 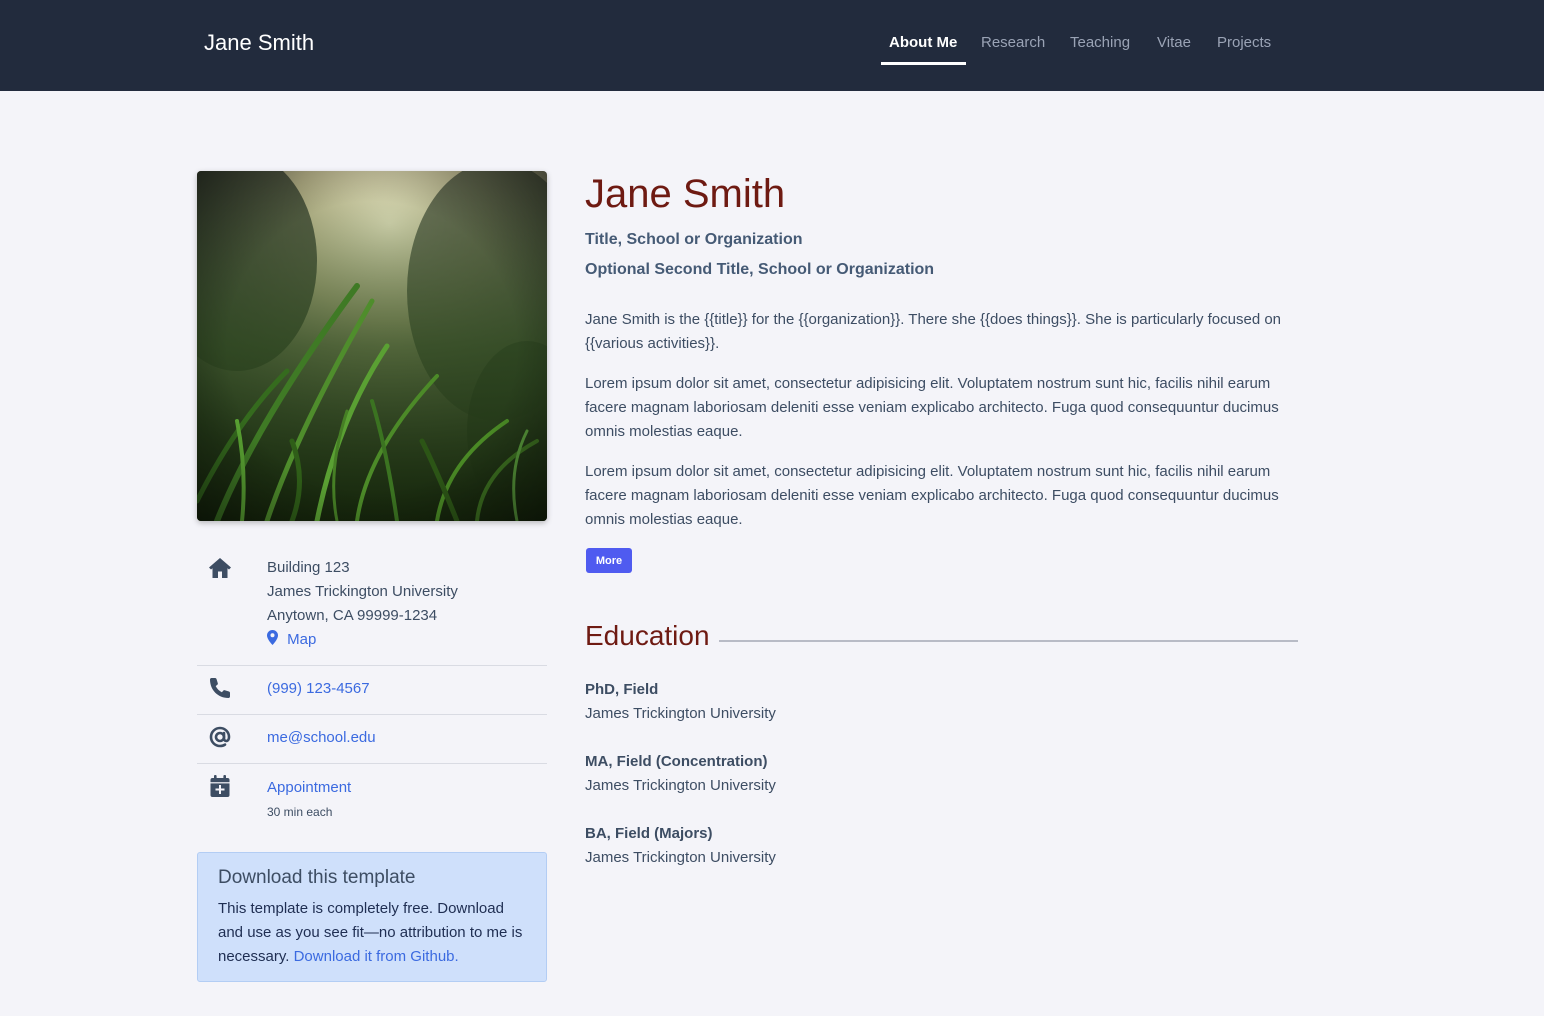 I want to click on degree: PhD, Field, so click(x=622, y=689).